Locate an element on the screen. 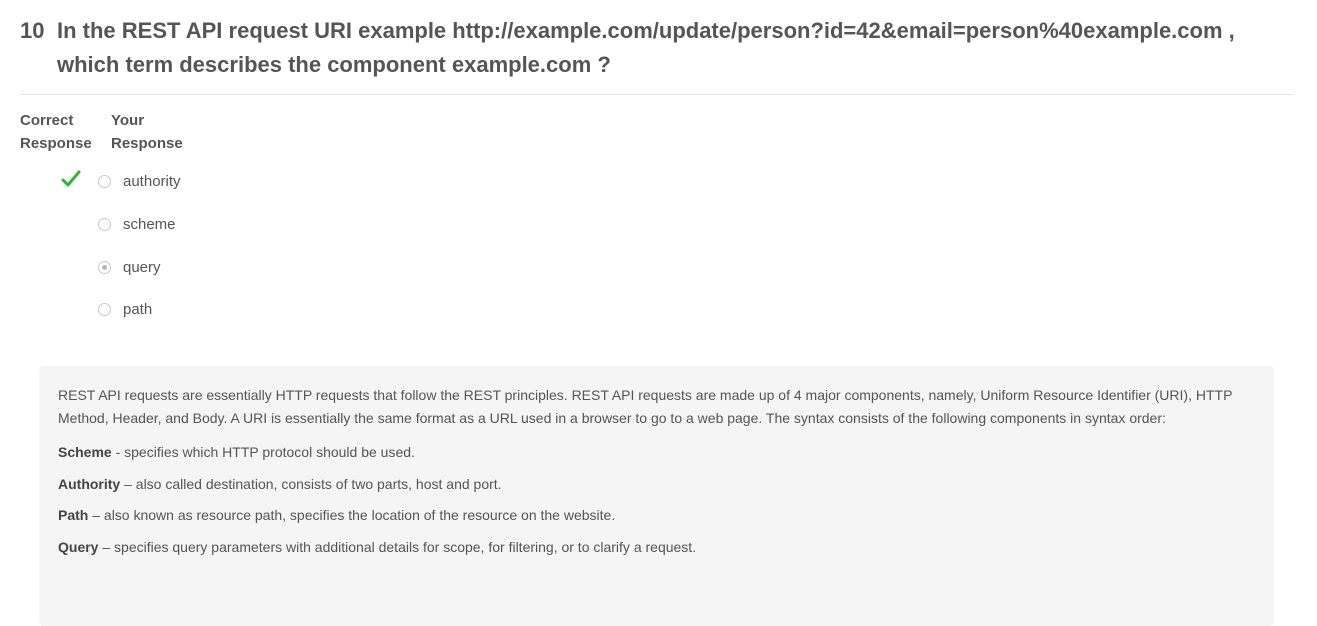  checkmark-icon is located at coordinates (71, 178).